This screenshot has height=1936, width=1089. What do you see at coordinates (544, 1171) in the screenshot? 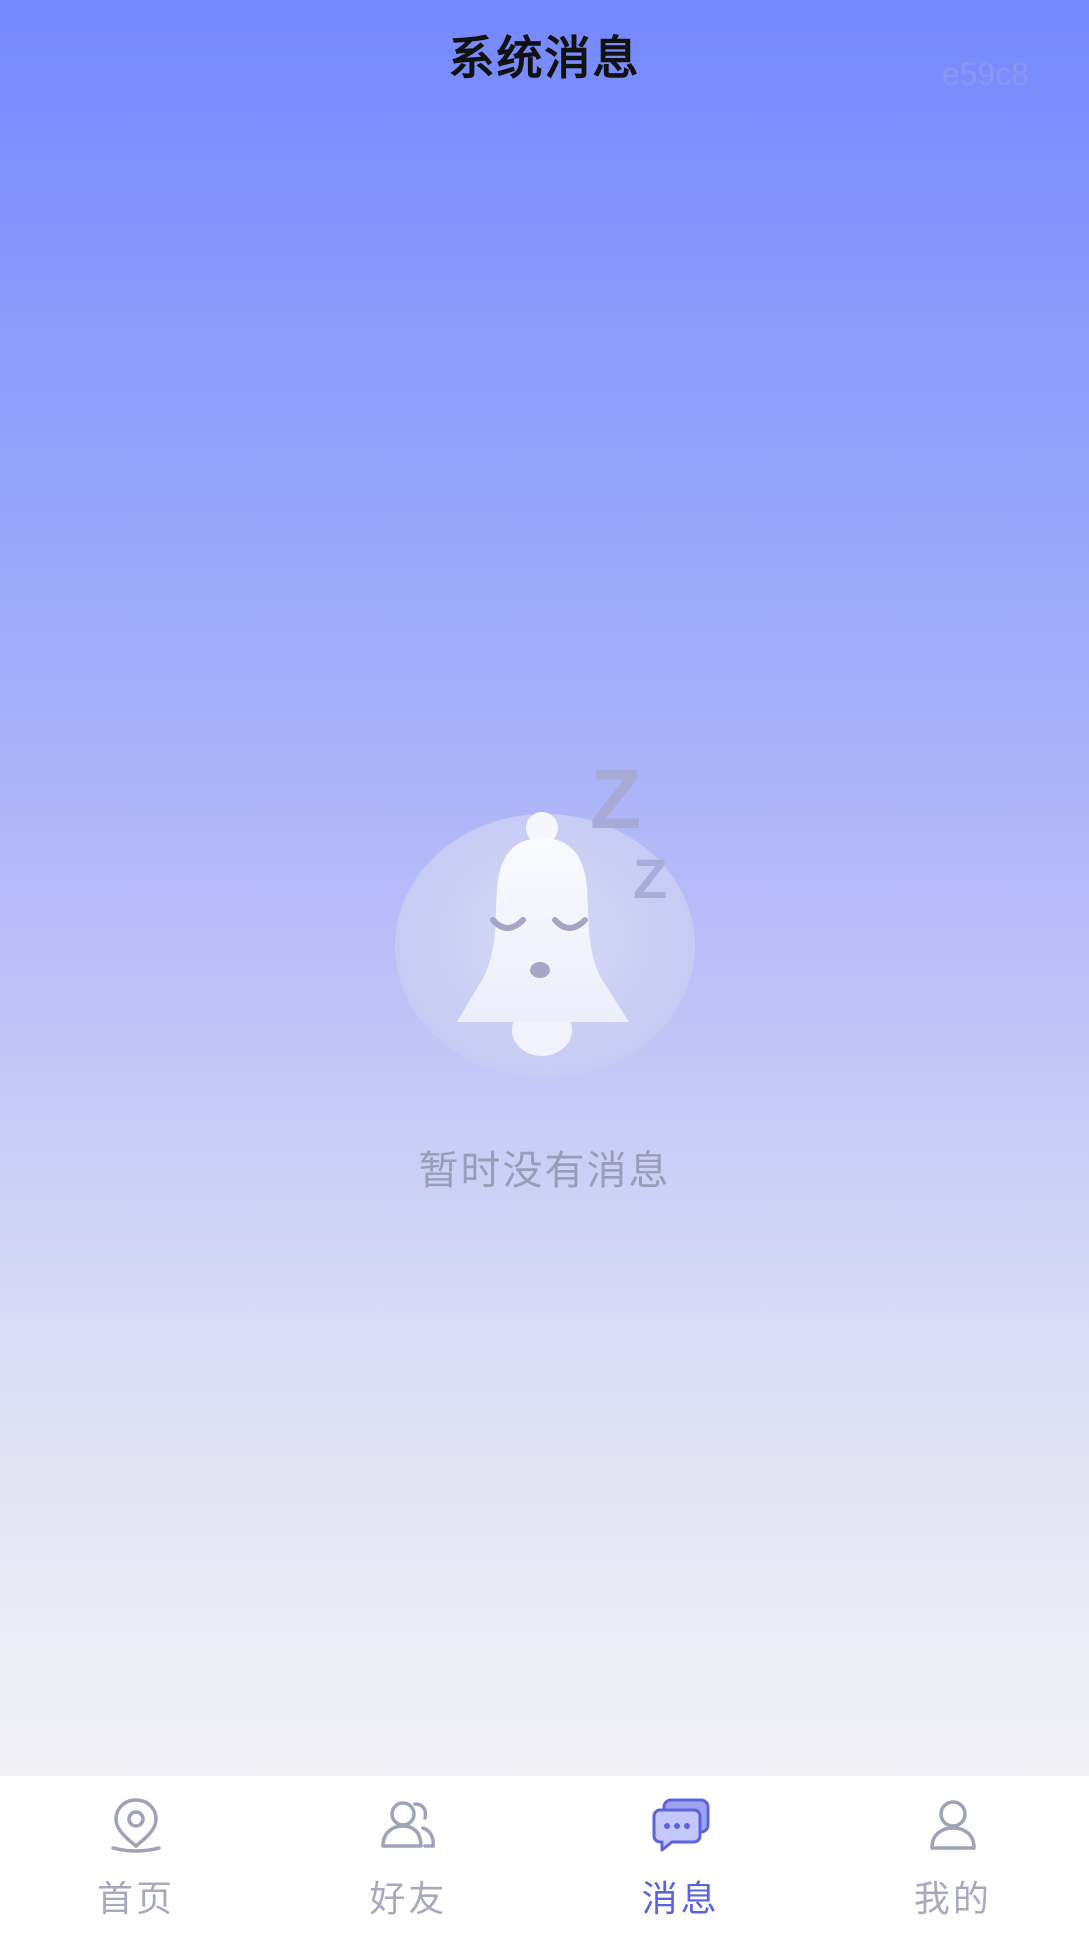
I see `empty-message: 暂时没有消息` at bounding box center [544, 1171].